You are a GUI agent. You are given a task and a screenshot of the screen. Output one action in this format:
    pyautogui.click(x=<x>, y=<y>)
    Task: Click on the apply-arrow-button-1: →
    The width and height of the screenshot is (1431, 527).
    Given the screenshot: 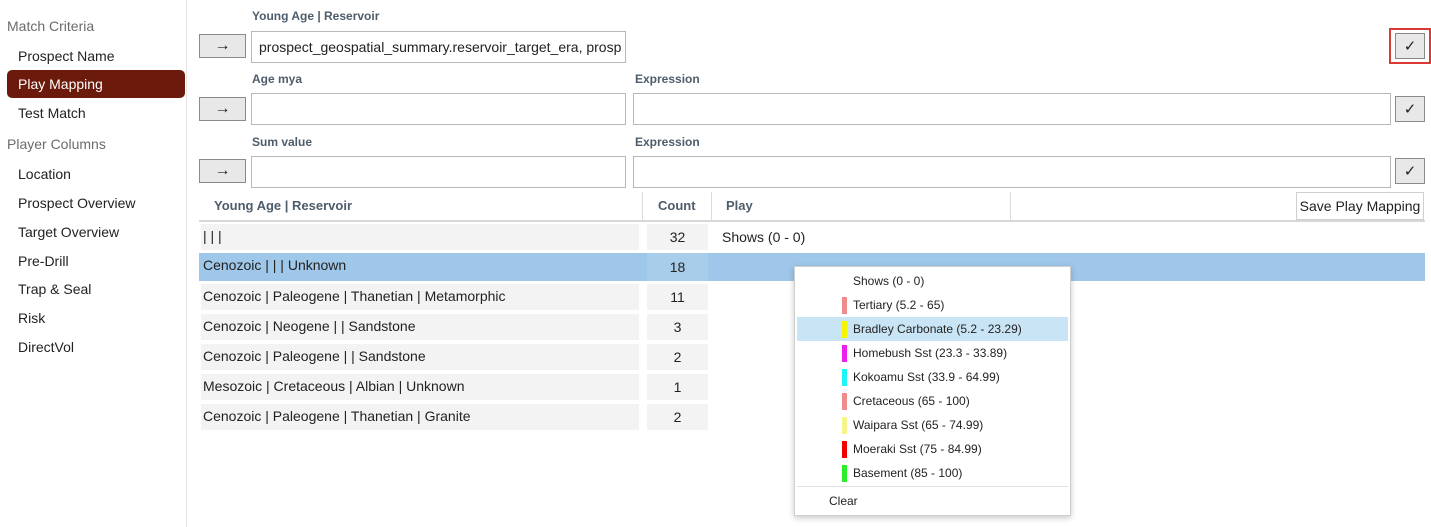 What is the action you would take?
    pyautogui.click(x=222, y=46)
    